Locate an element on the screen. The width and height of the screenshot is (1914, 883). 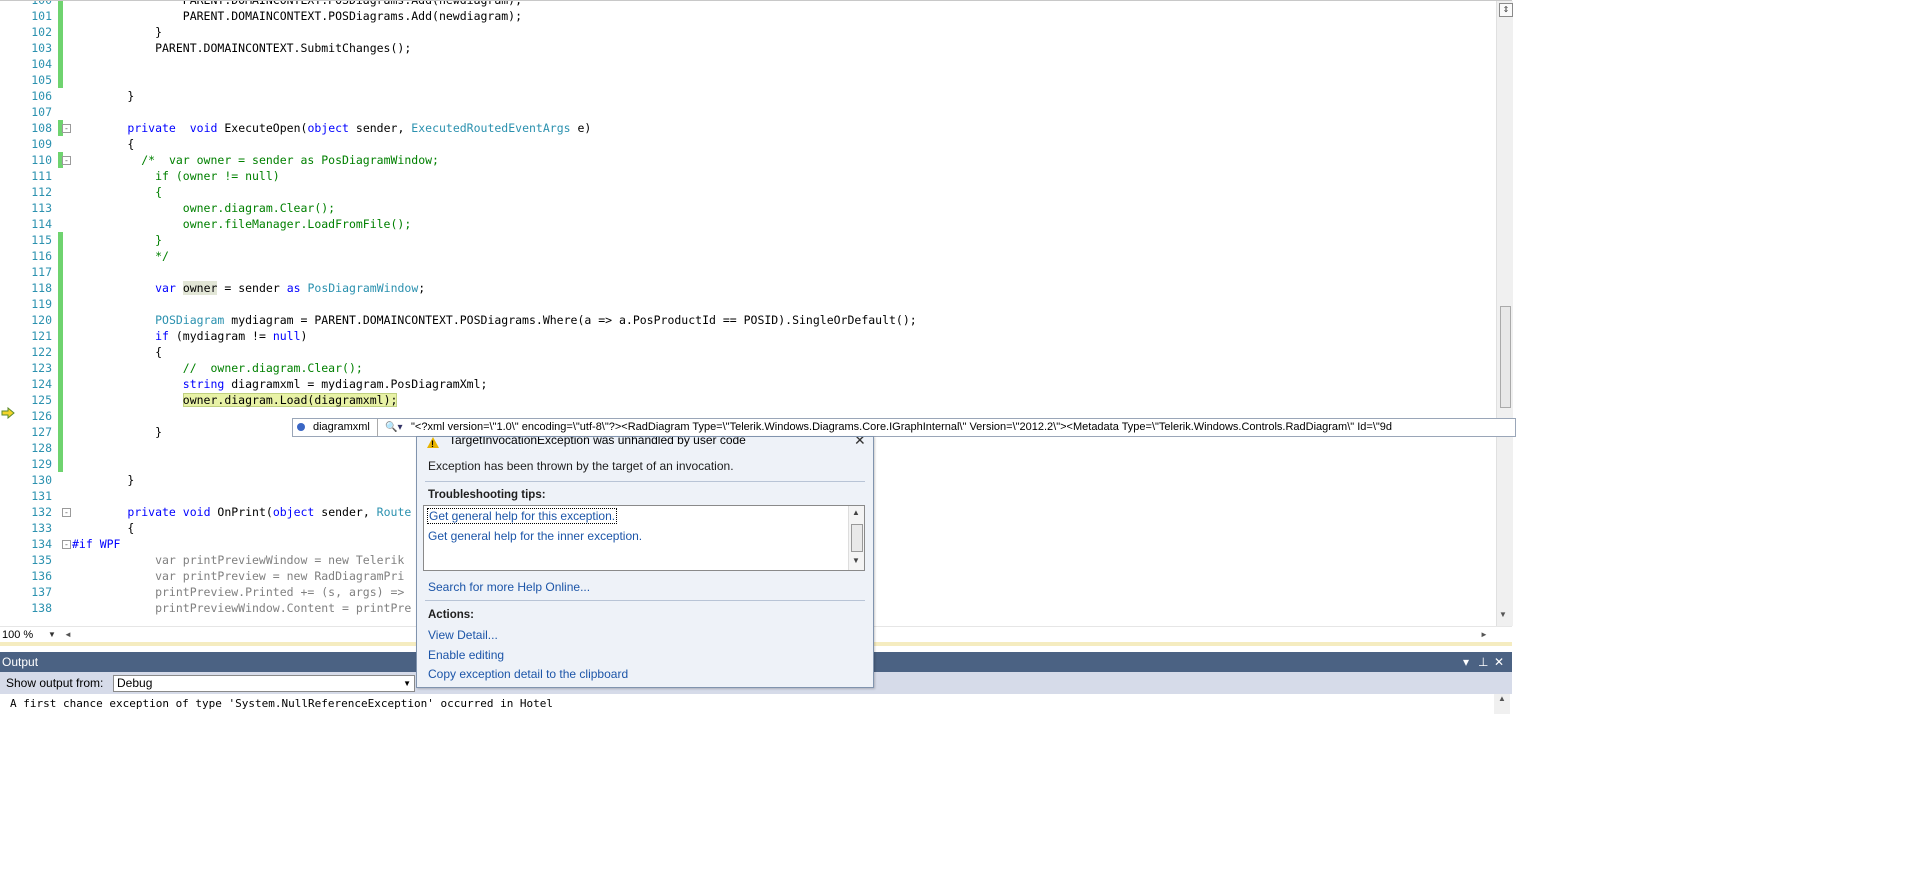
zoom-level: 100 % is located at coordinates (17, 635).